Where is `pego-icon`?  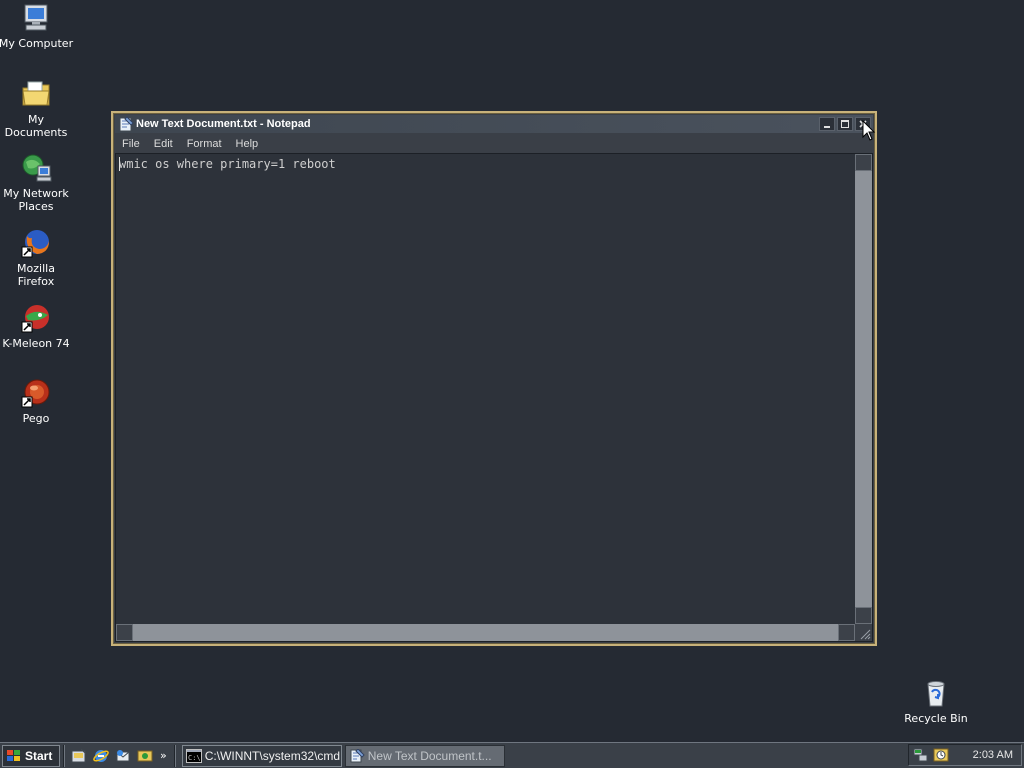 pego-icon is located at coordinates (35, 393).